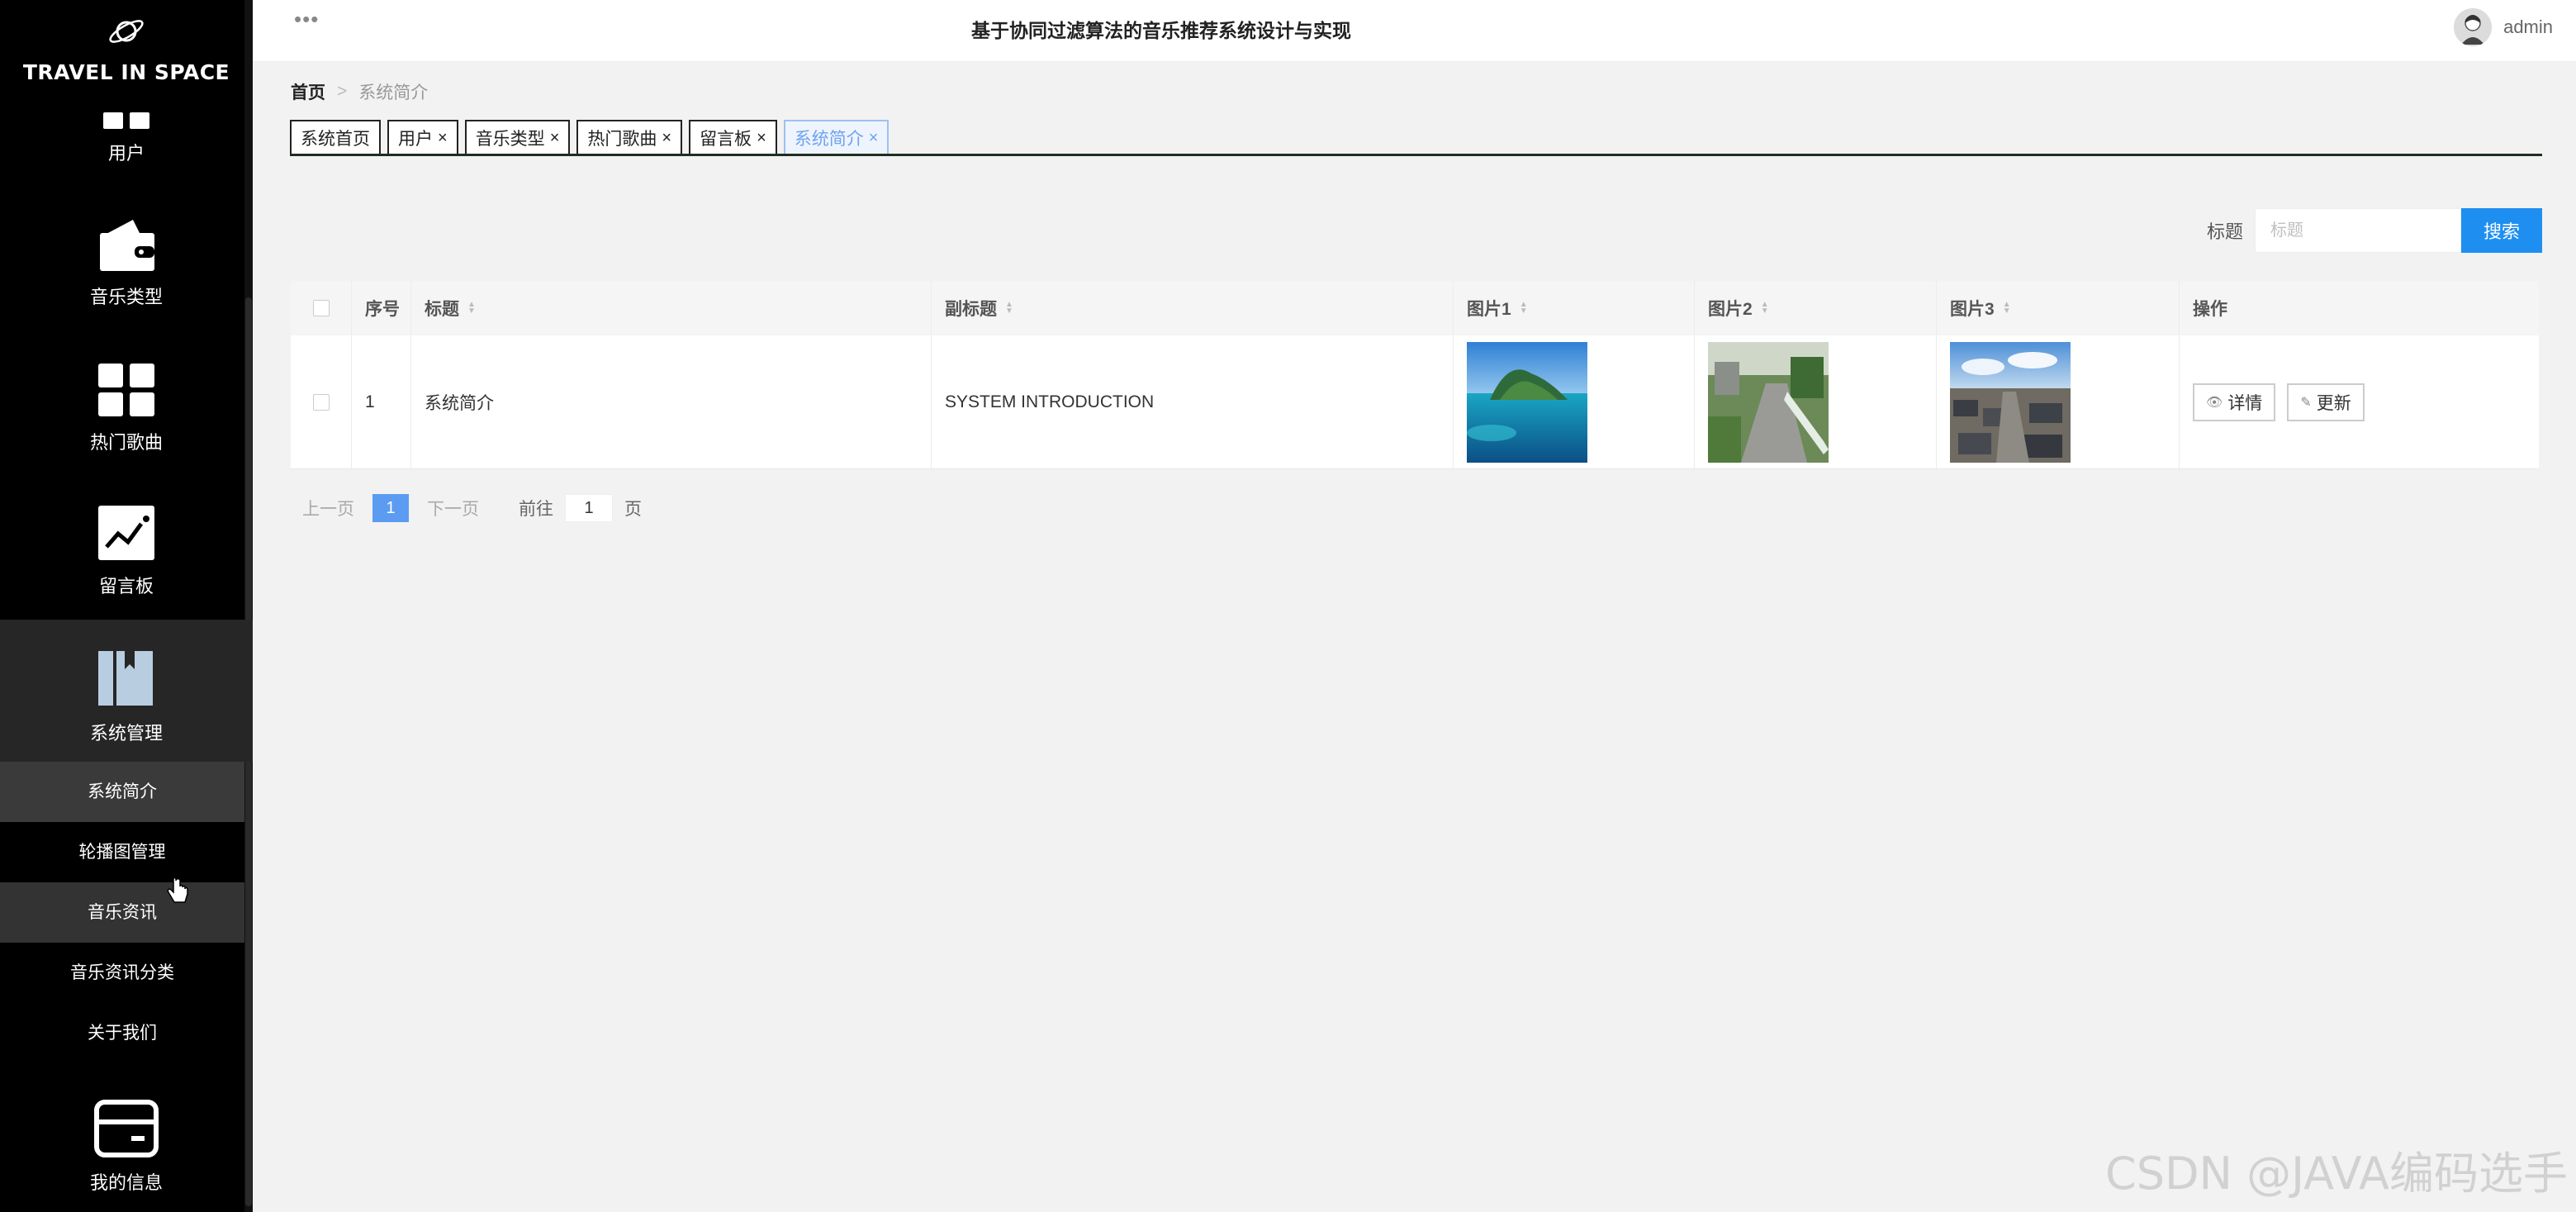 This screenshot has height=1212, width=2576. I want to click on village-path-image, so click(1768, 402).